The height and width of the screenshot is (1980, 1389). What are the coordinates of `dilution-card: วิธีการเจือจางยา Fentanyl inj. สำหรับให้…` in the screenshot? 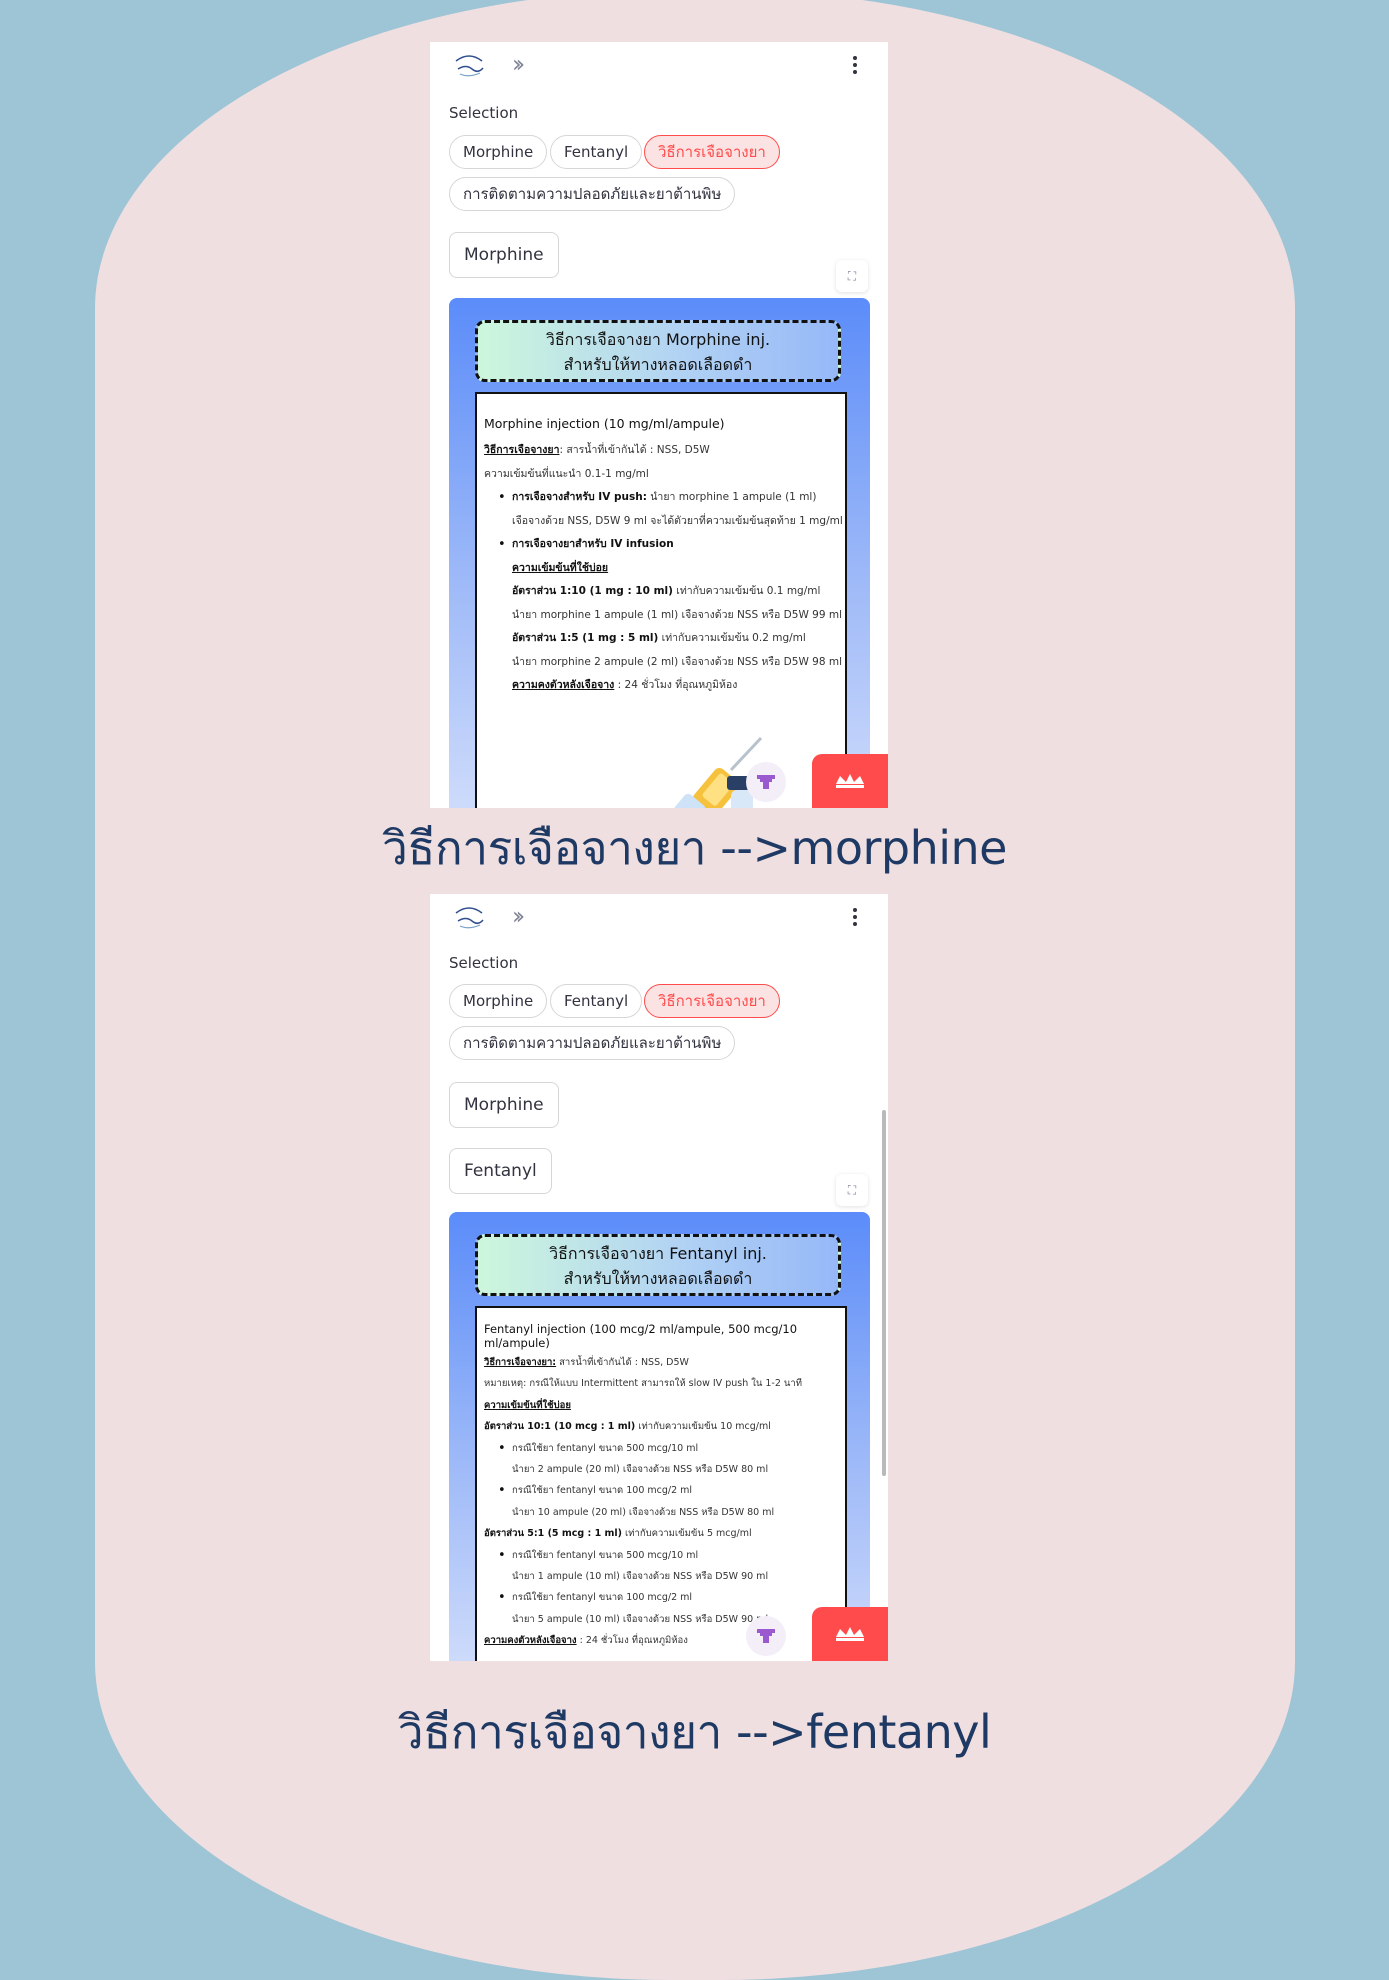 It's located at (659, 1436).